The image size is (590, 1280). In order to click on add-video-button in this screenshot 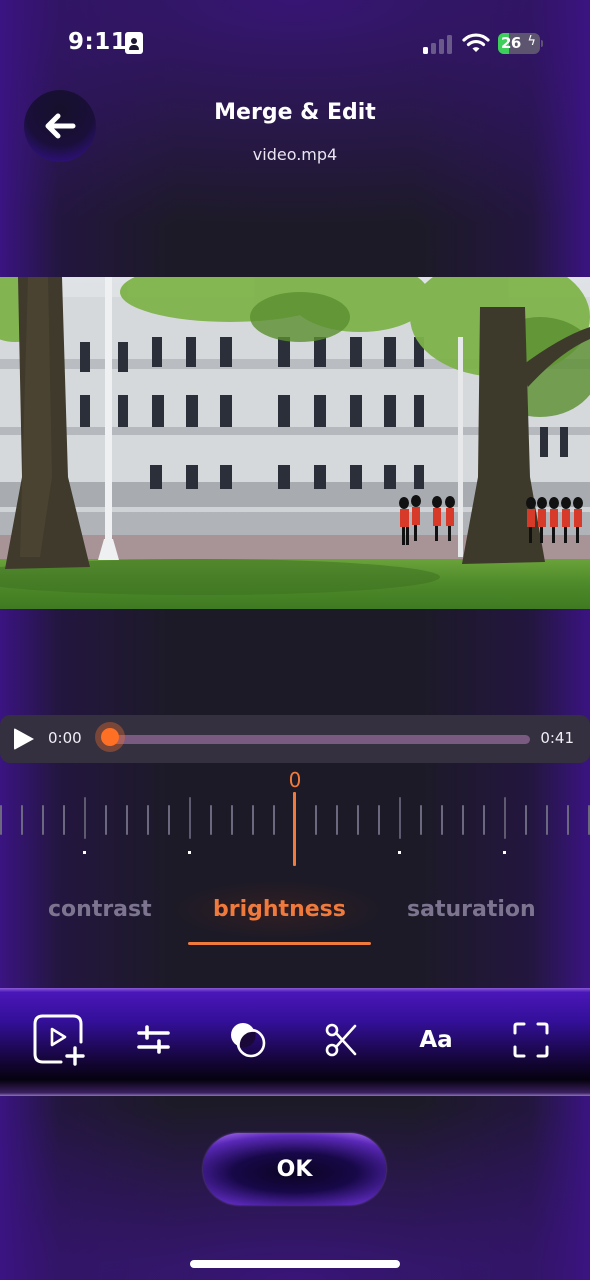, I will do `click(59, 1040)`.